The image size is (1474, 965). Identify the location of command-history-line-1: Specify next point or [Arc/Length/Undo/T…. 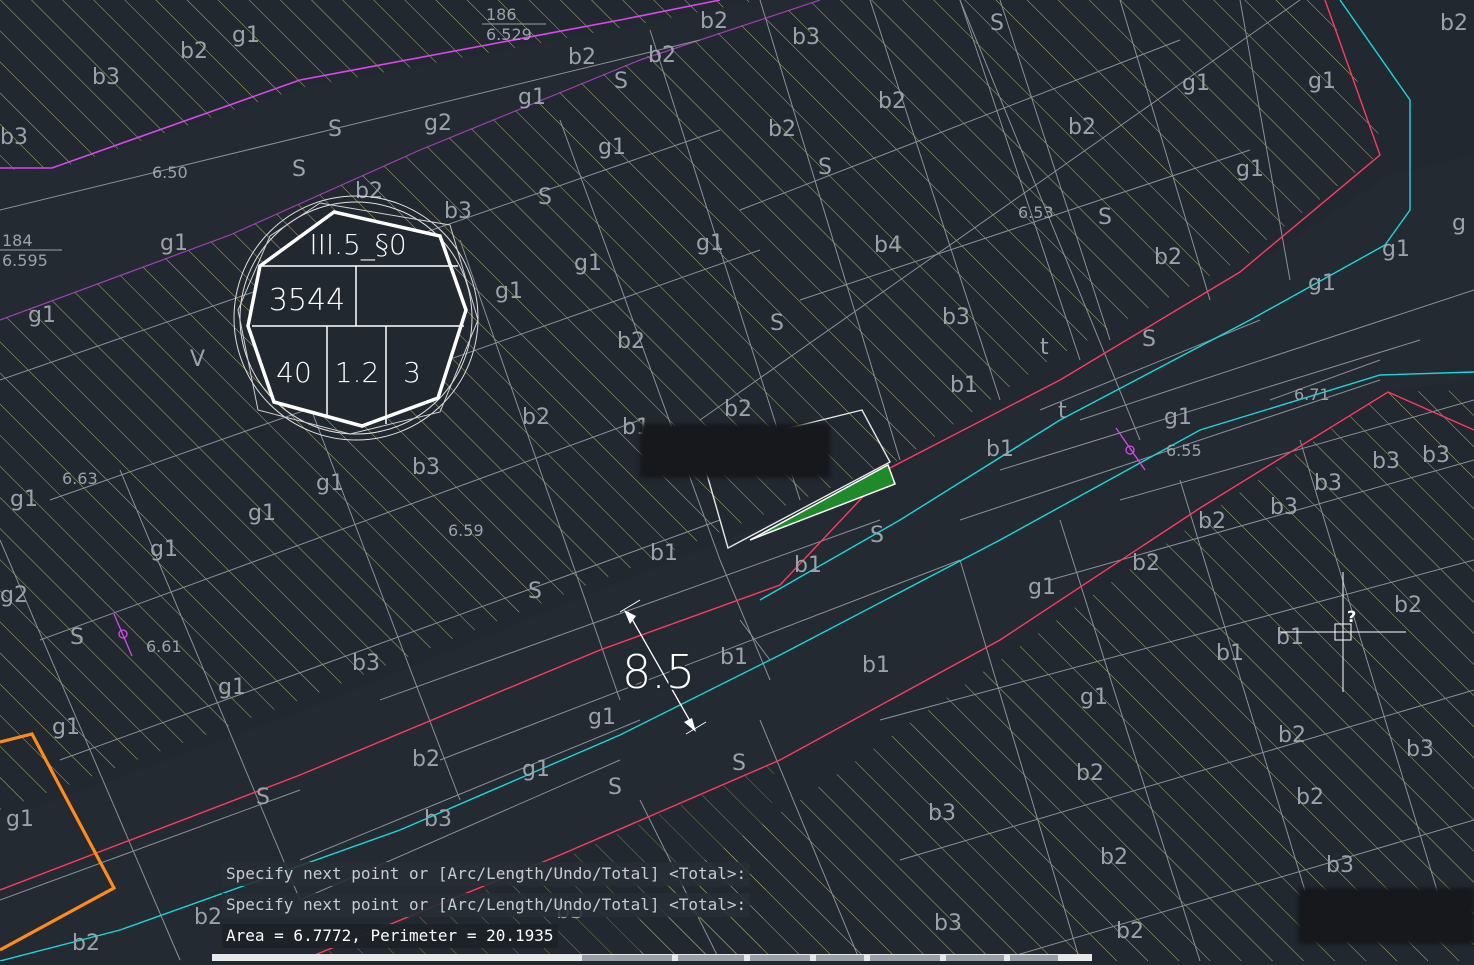
(486, 874).